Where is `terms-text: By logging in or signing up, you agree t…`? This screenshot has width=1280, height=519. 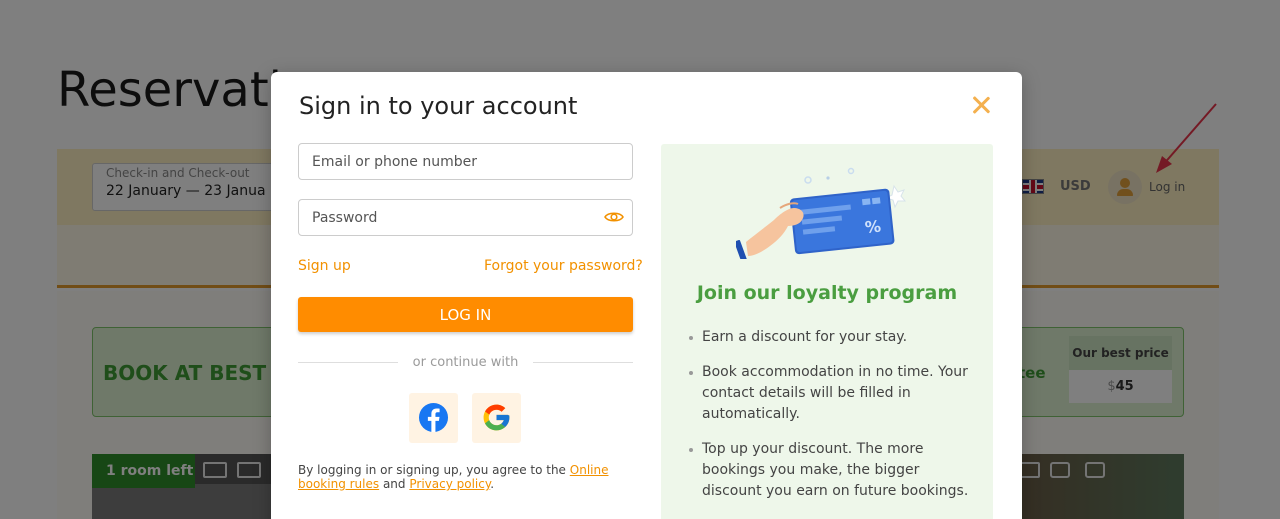
terms-text: By logging in or signing up, you agree t… is located at coordinates (468, 477).